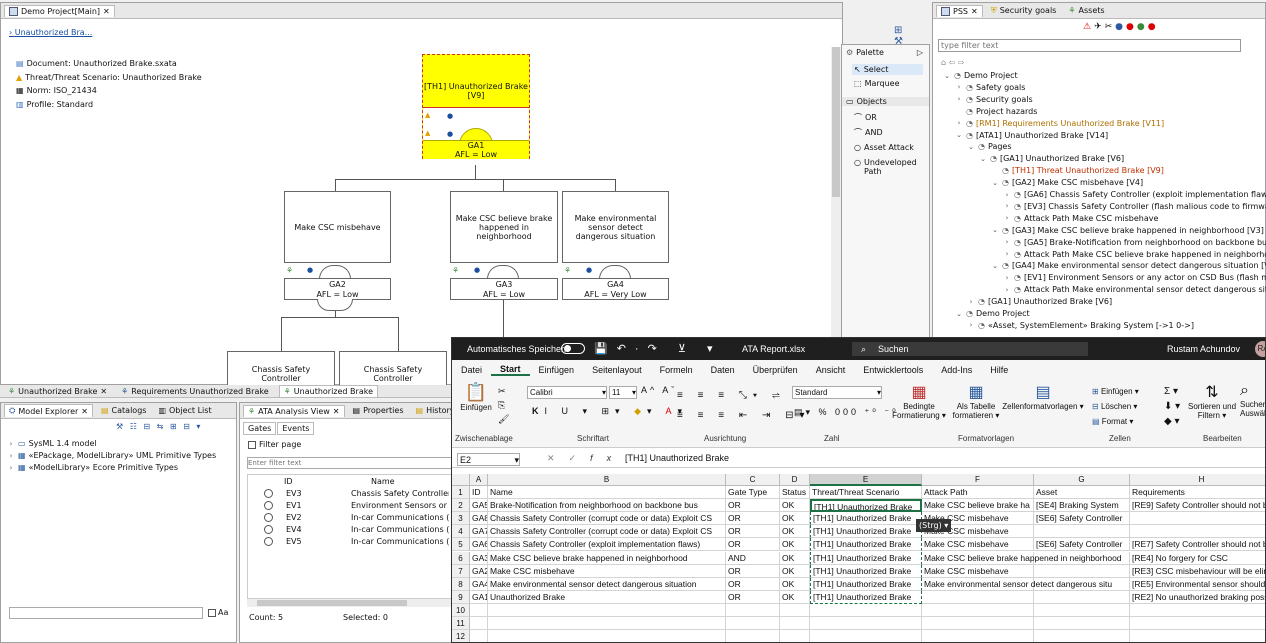 Image resolution: width=1266 pixels, height=643 pixels. Describe the element at coordinates (59, 10) in the screenshot. I see `tab-demo-project: Demo Project[Main] ✕` at that location.